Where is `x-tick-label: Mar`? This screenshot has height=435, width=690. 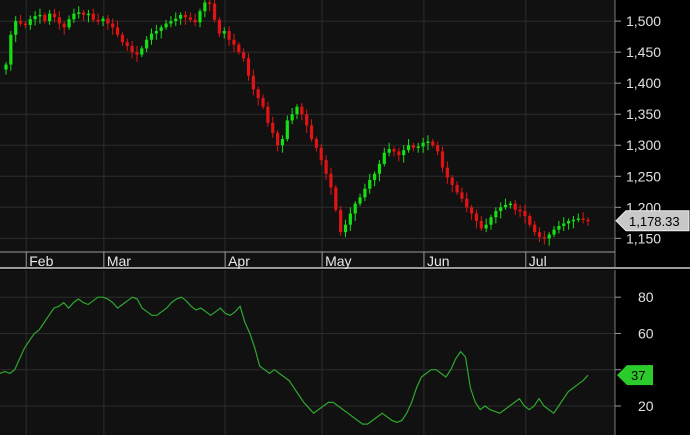 x-tick-label: Mar is located at coordinates (119, 261).